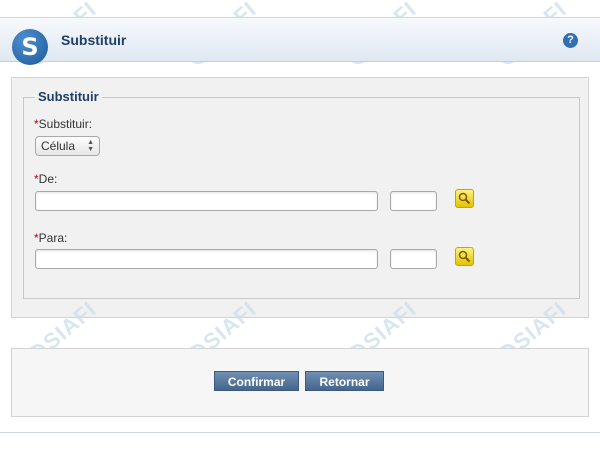 The width and height of the screenshot is (600, 450). I want to click on help-icon: ?, so click(570, 40).